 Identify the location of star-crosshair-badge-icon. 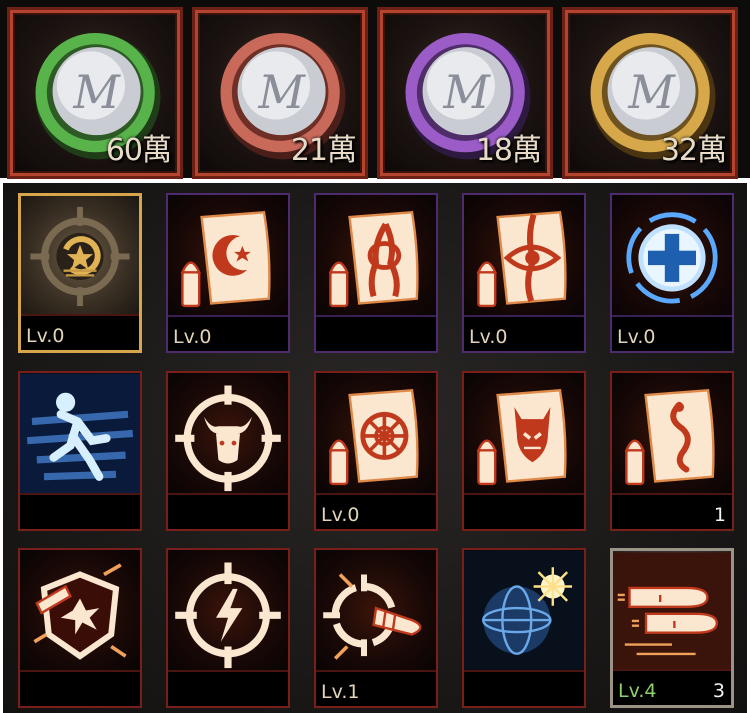
(80, 256).